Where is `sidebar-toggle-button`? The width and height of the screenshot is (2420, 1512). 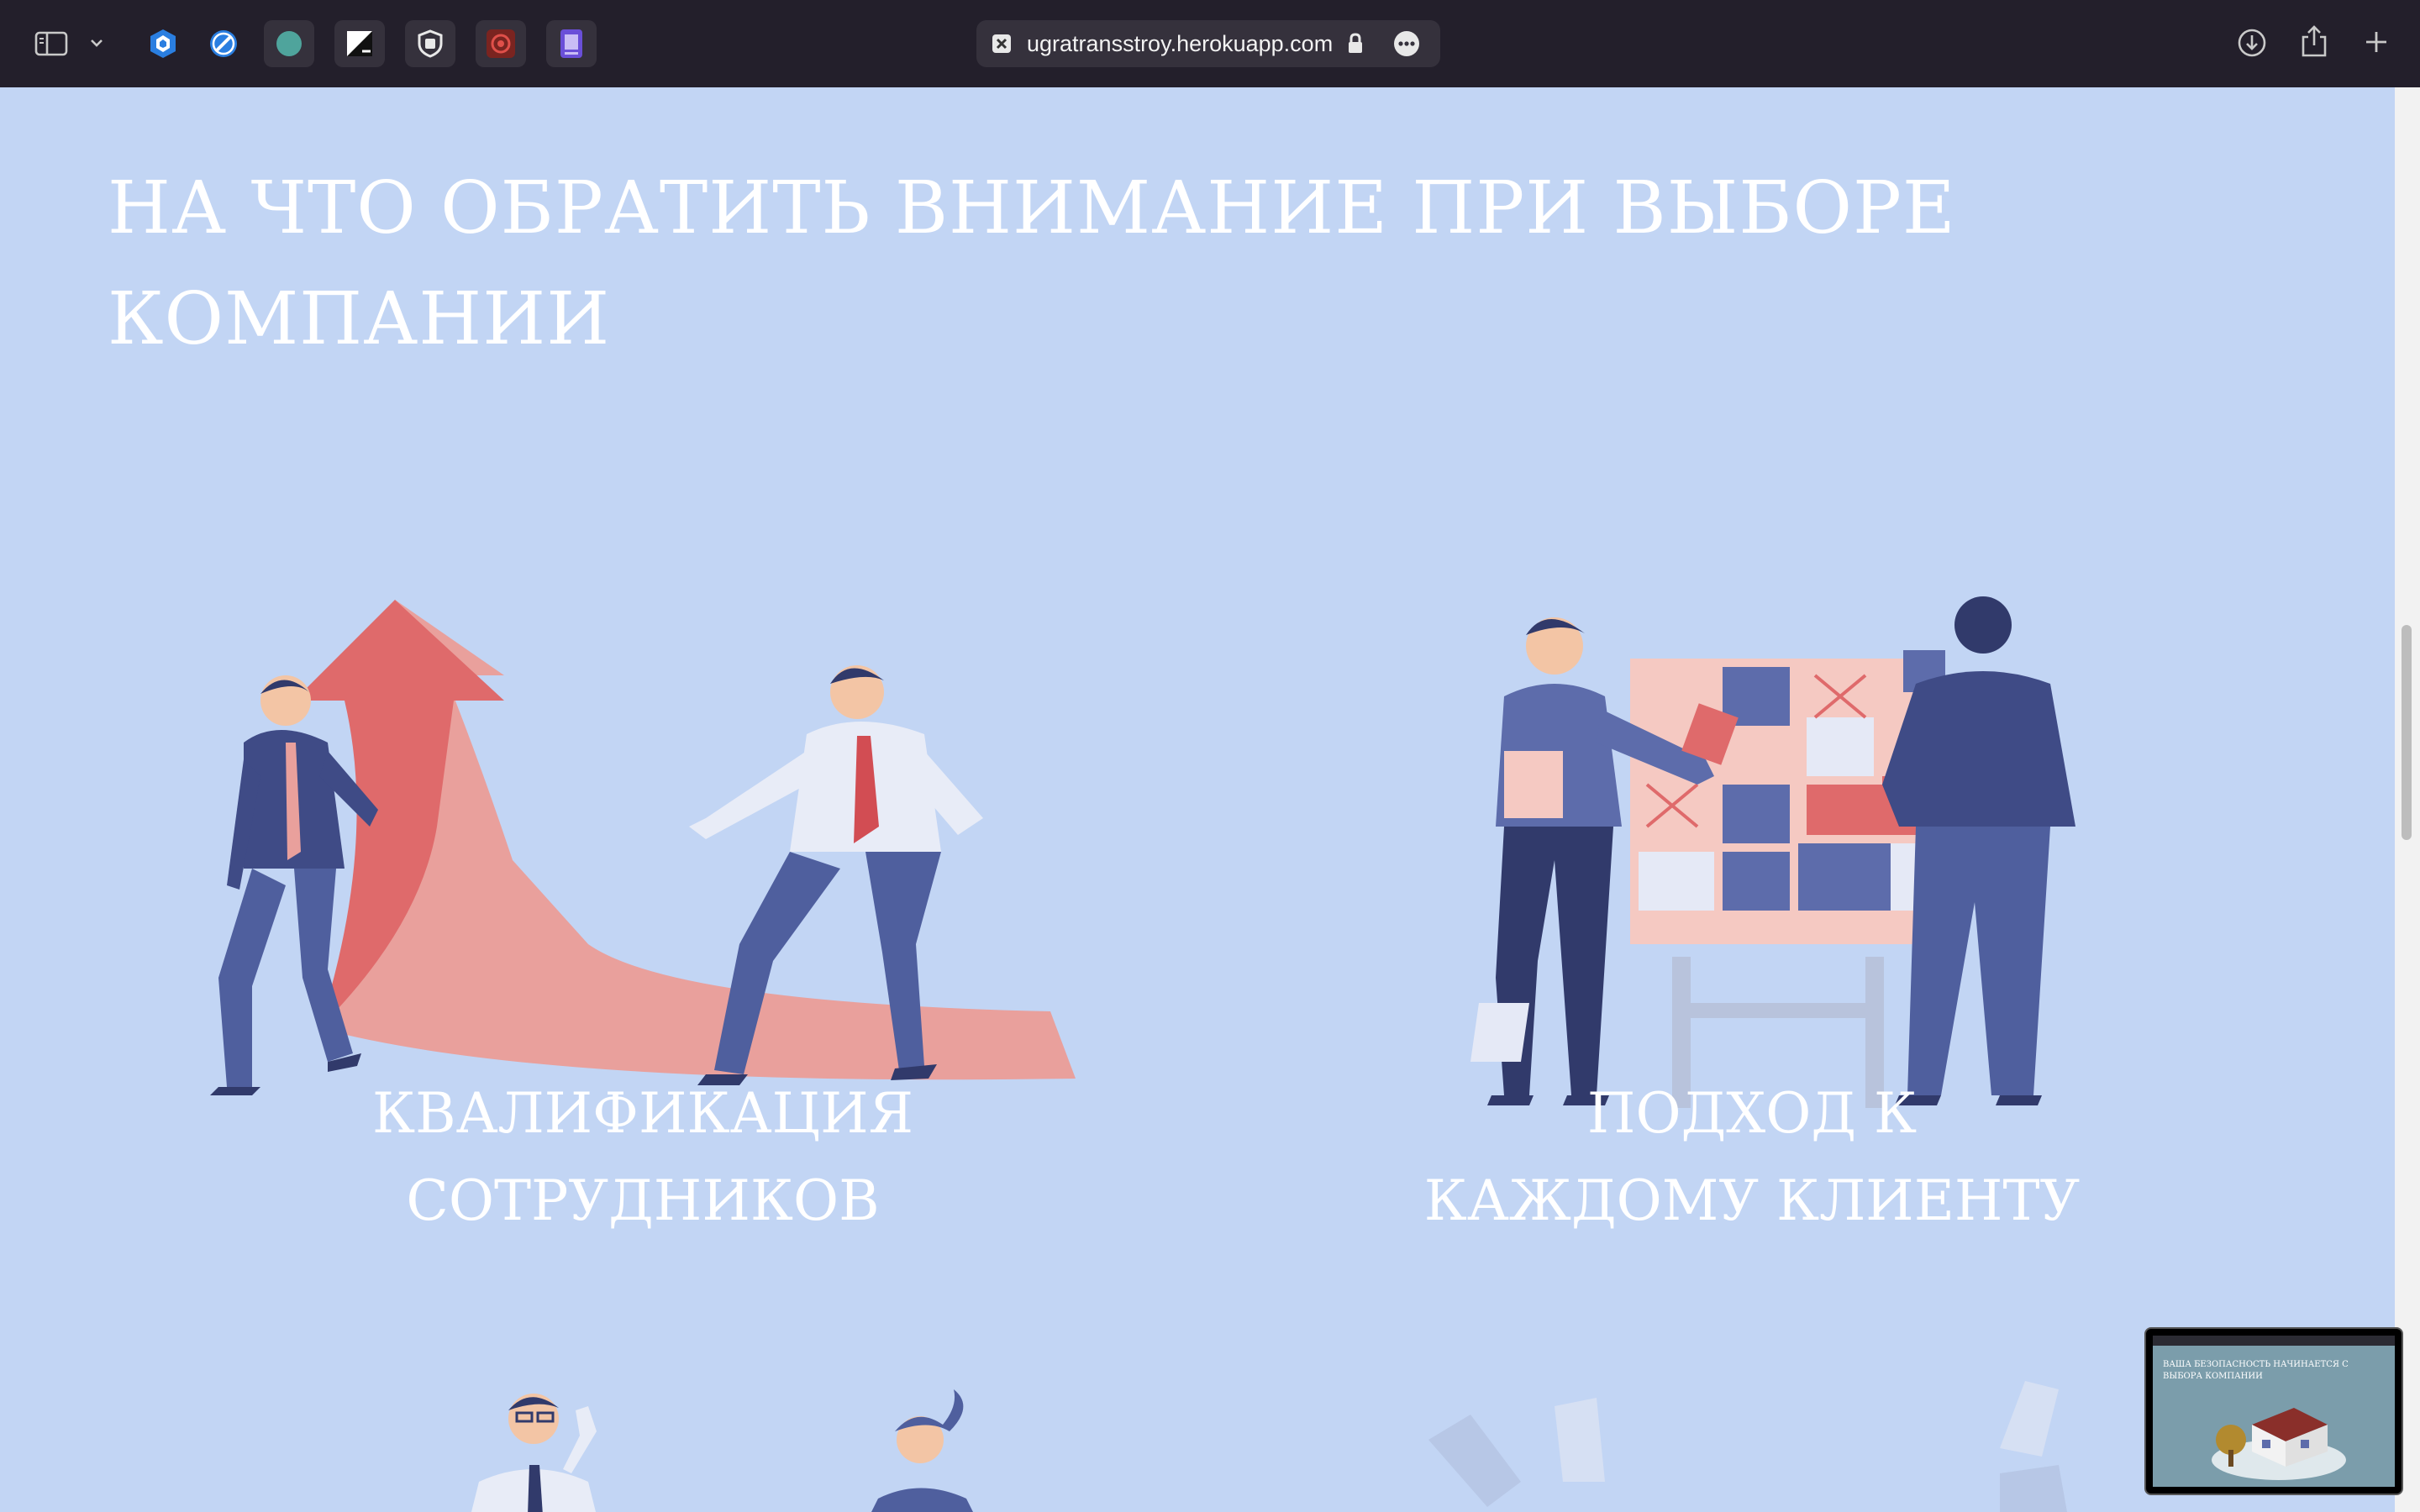 sidebar-toggle-button is located at coordinates (52, 43).